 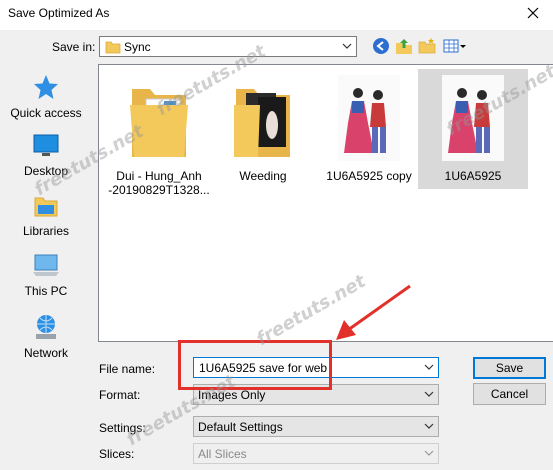 What do you see at coordinates (46, 265) in the screenshot?
I see `computer-icon` at bounding box center [46, 265].